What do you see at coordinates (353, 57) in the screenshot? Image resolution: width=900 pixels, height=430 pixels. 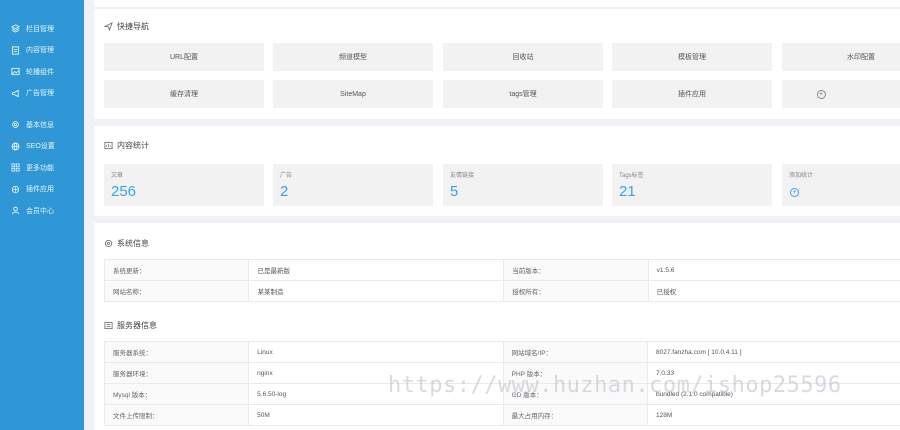 I see `quicknav-channel-model: 频道模型` at bounding box center [353, 57].